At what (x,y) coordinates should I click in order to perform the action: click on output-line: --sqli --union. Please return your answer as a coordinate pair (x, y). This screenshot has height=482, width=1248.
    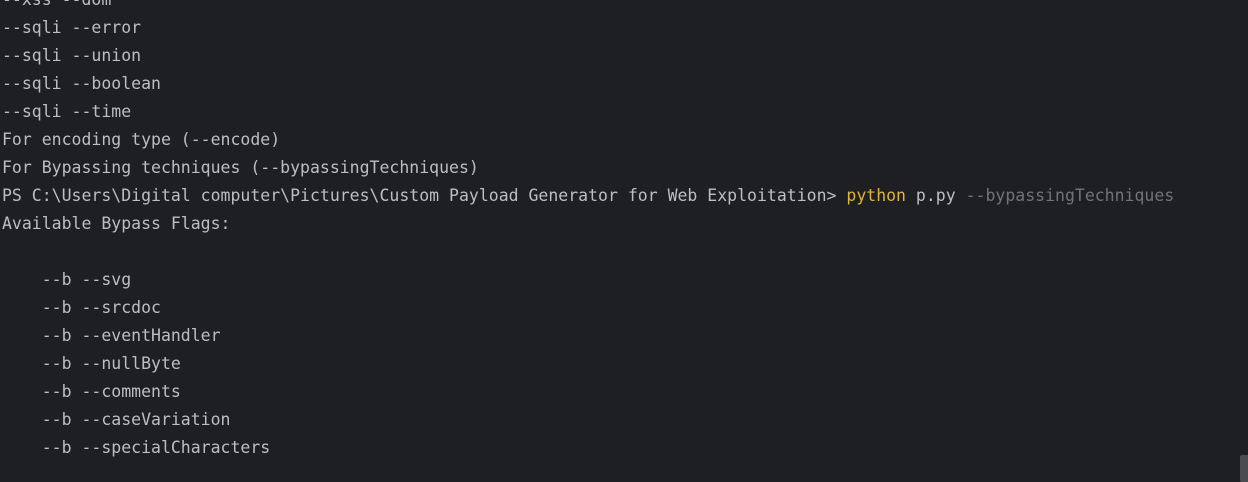
    Looking at the image, I should click on (72, 55).